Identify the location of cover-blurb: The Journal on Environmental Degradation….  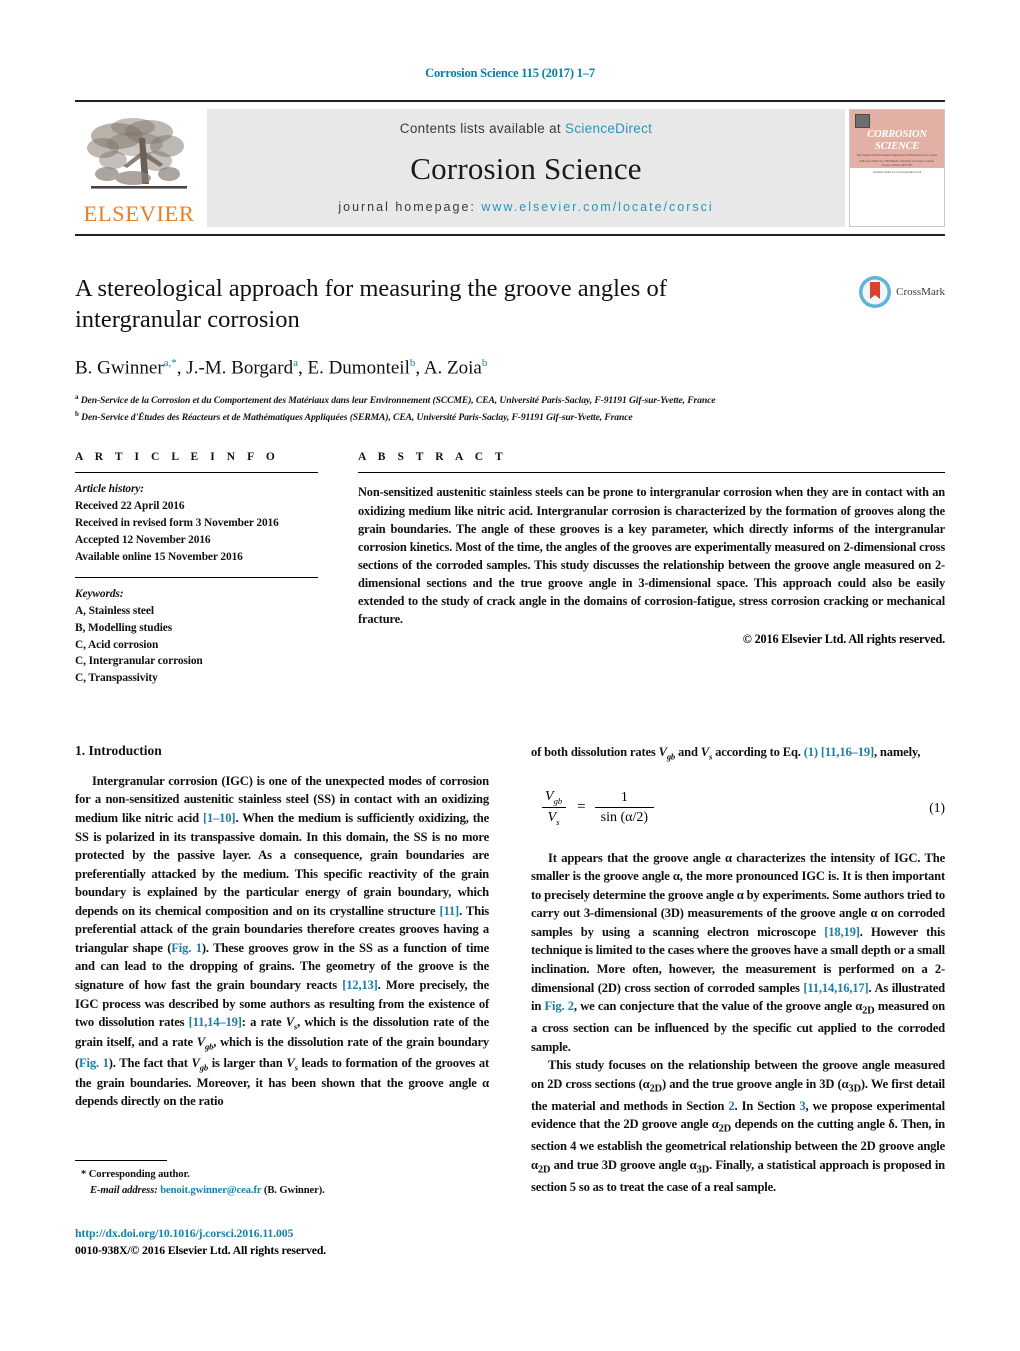
(897, 156).